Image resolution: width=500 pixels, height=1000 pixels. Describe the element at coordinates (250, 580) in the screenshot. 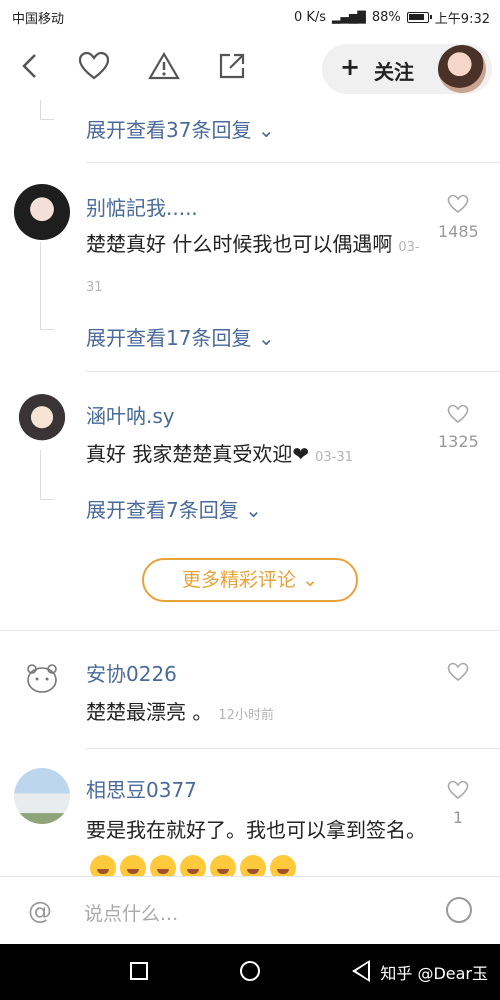

I see `more-comments-button: 更多精彩评论 ⌄` at that location.